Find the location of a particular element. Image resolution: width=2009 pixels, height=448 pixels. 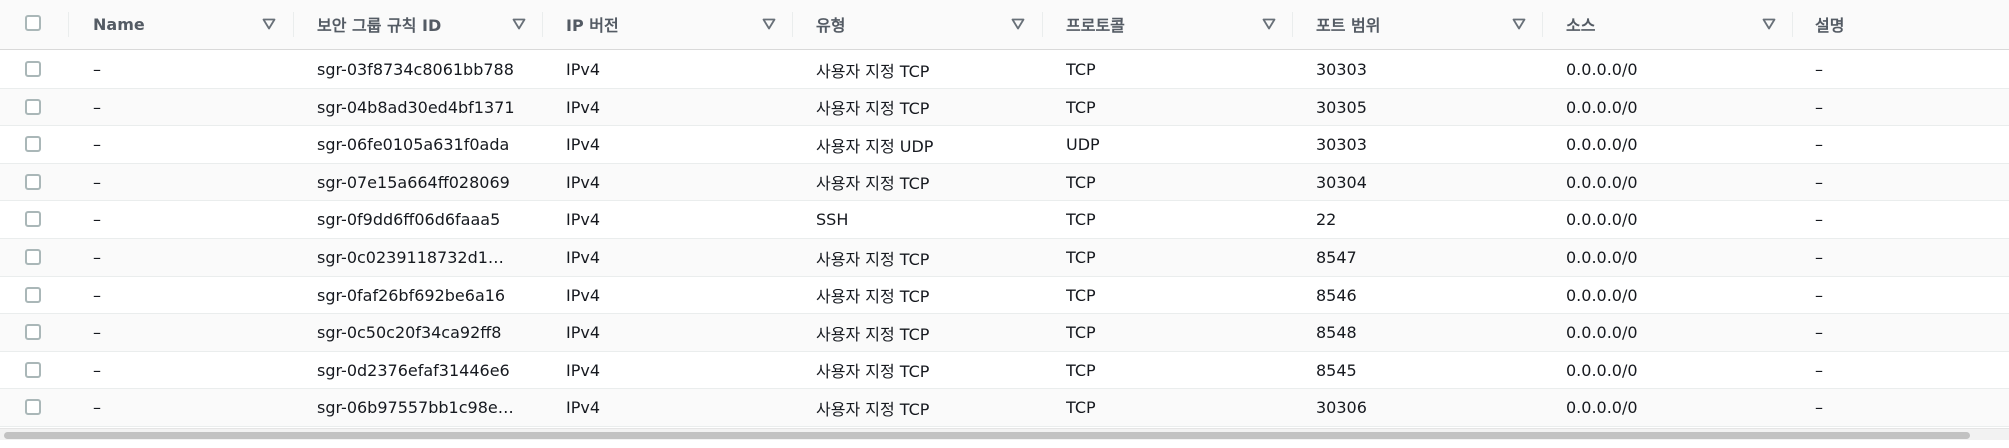

cell-rule-id: sgr-03f8734c8061bb788 is located at coordinates (415, 69).